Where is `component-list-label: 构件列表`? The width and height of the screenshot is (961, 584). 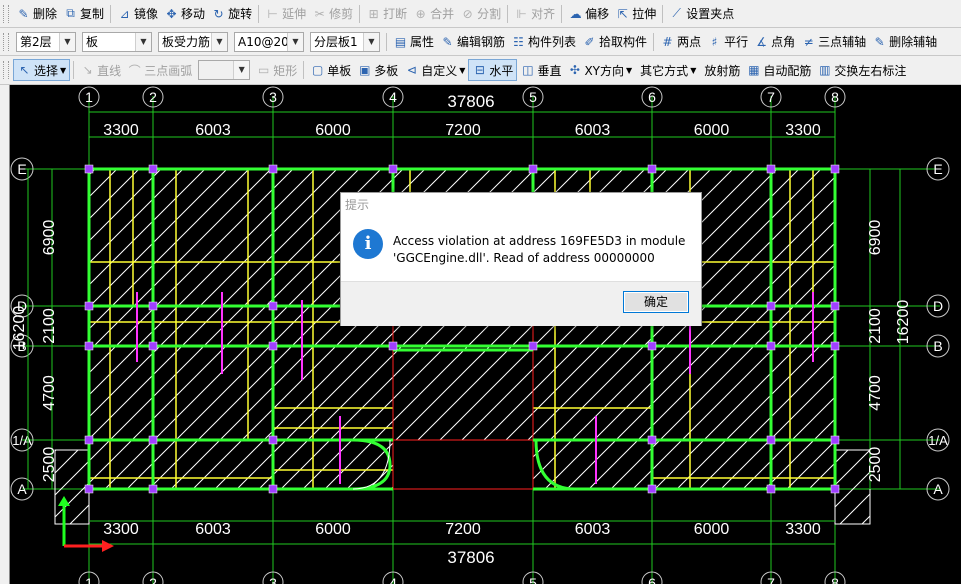 component-list-label: 构件列表 is located at coordinates (552, 42).